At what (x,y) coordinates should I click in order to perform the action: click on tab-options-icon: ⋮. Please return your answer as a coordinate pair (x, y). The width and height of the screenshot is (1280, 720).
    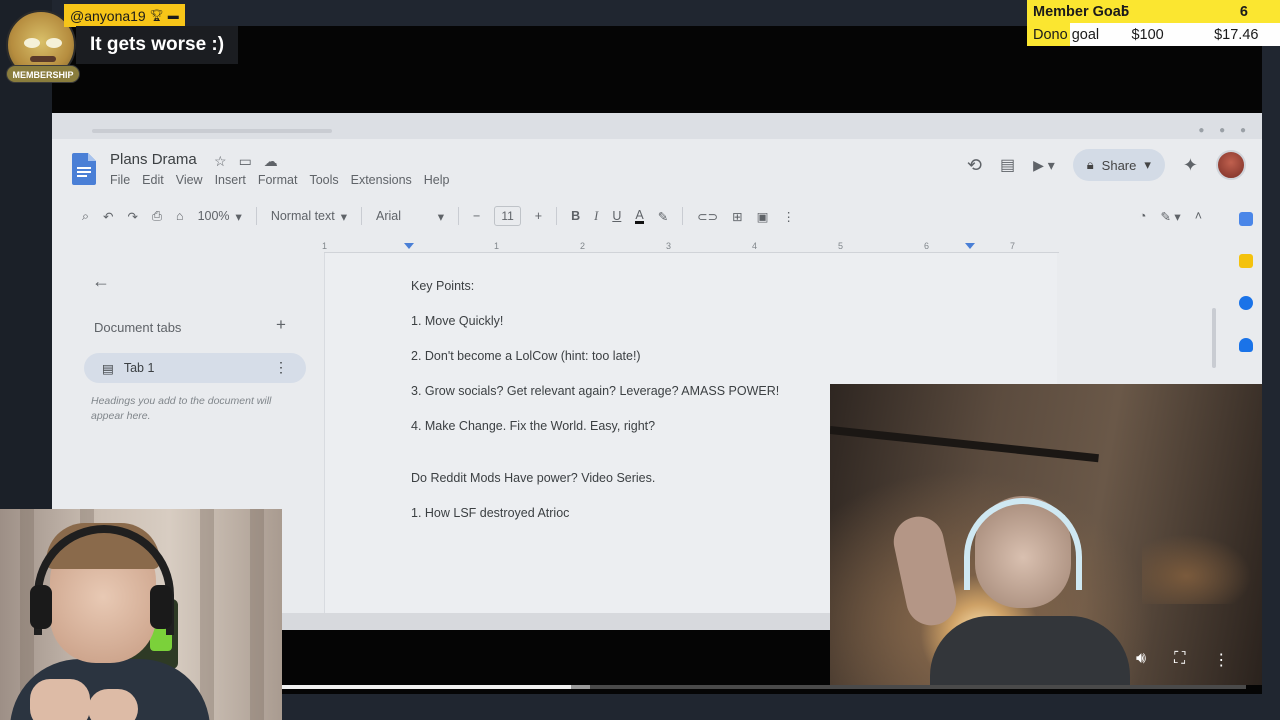
    Looking at the image, I should click on (281, 367).